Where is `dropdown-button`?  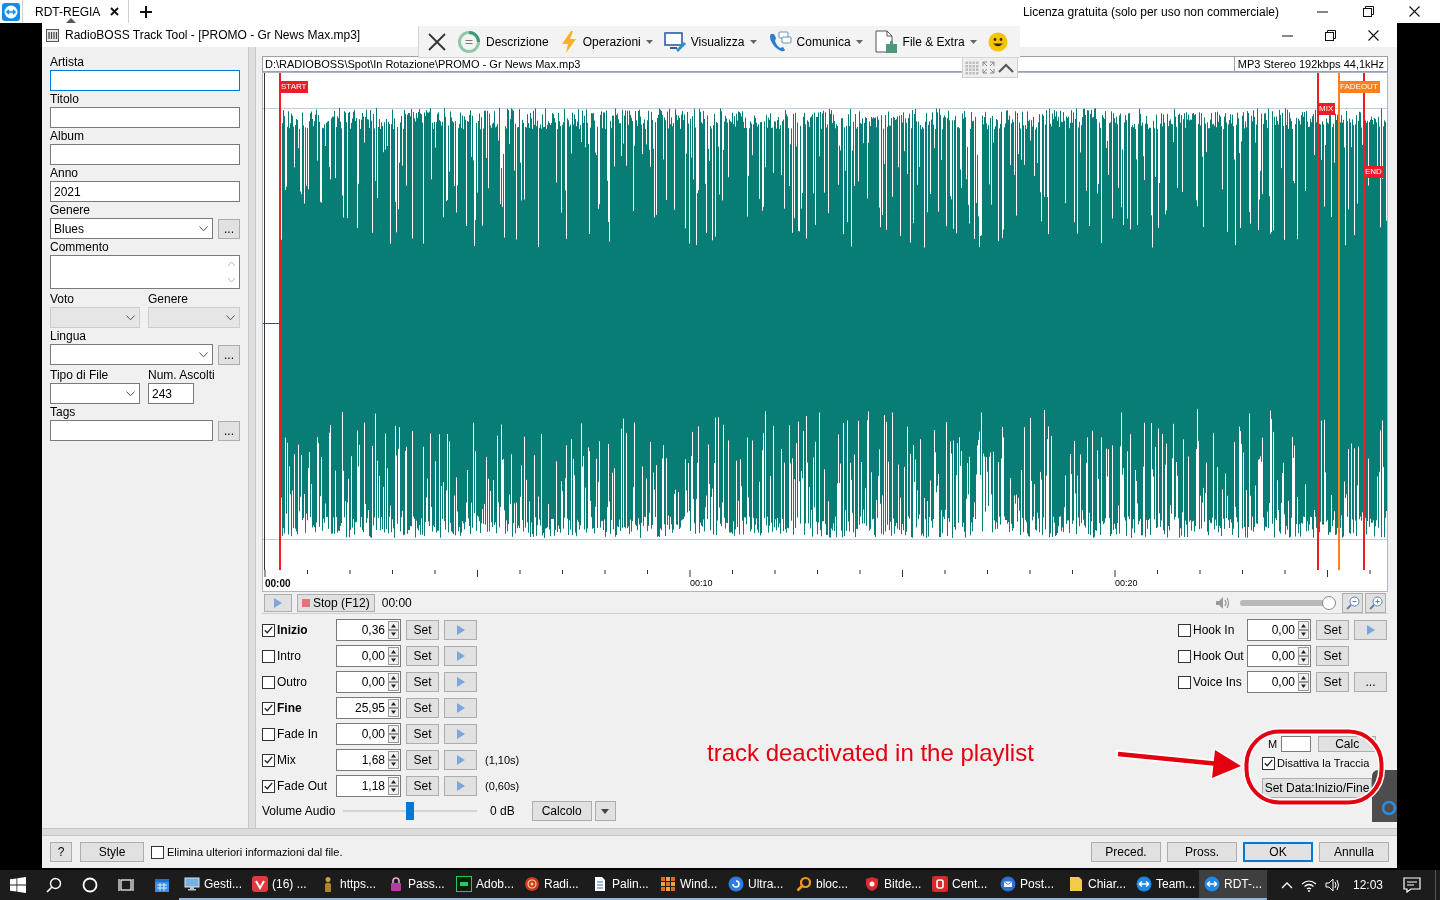
dropdown-button is located at coordinates (605, 811).